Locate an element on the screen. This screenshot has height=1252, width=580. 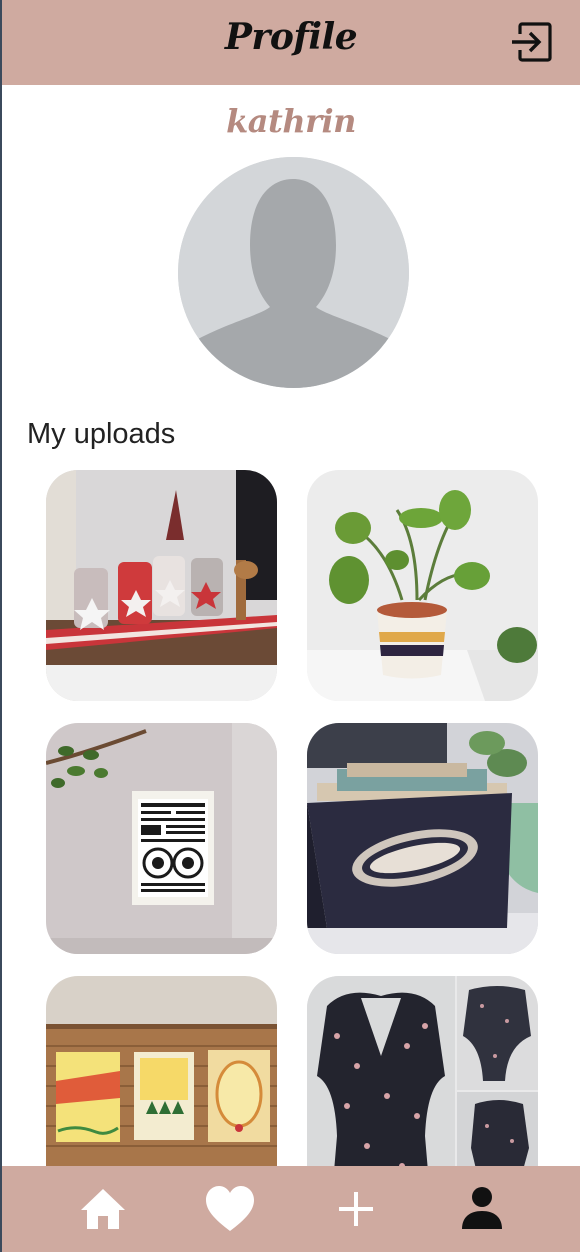
nav-profile is located at coordinates (482, 1209).